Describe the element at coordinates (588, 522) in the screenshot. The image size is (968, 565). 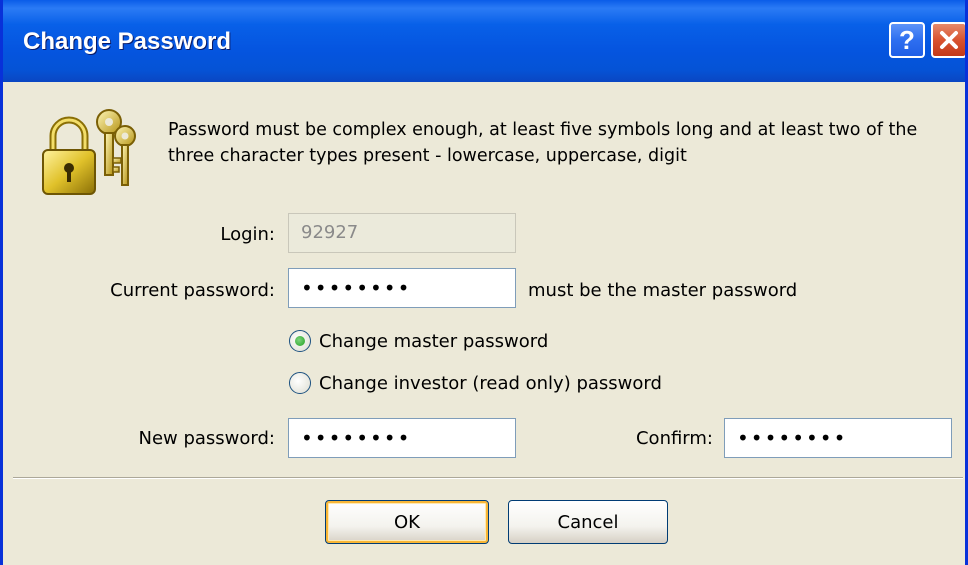
I see `cancel-button: Cancel` at that location.